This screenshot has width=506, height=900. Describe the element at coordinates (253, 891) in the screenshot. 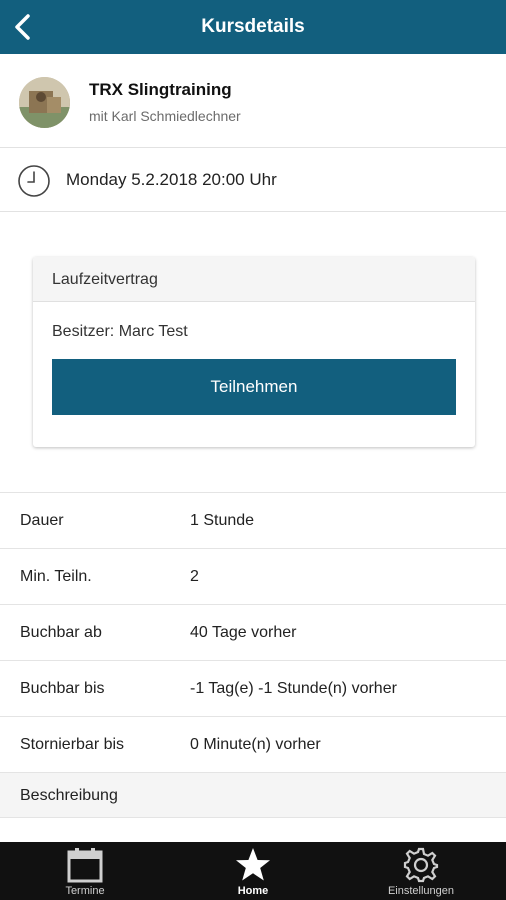

I see `tab-label: Home` at that location.